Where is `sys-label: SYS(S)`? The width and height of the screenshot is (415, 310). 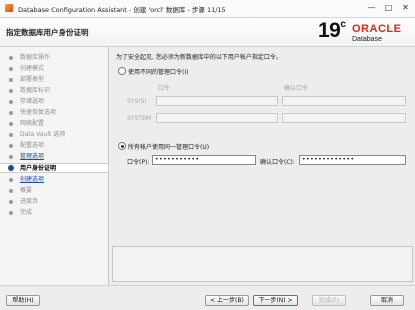
sys-label: SYS(S) is located at coordinates (137, 101).